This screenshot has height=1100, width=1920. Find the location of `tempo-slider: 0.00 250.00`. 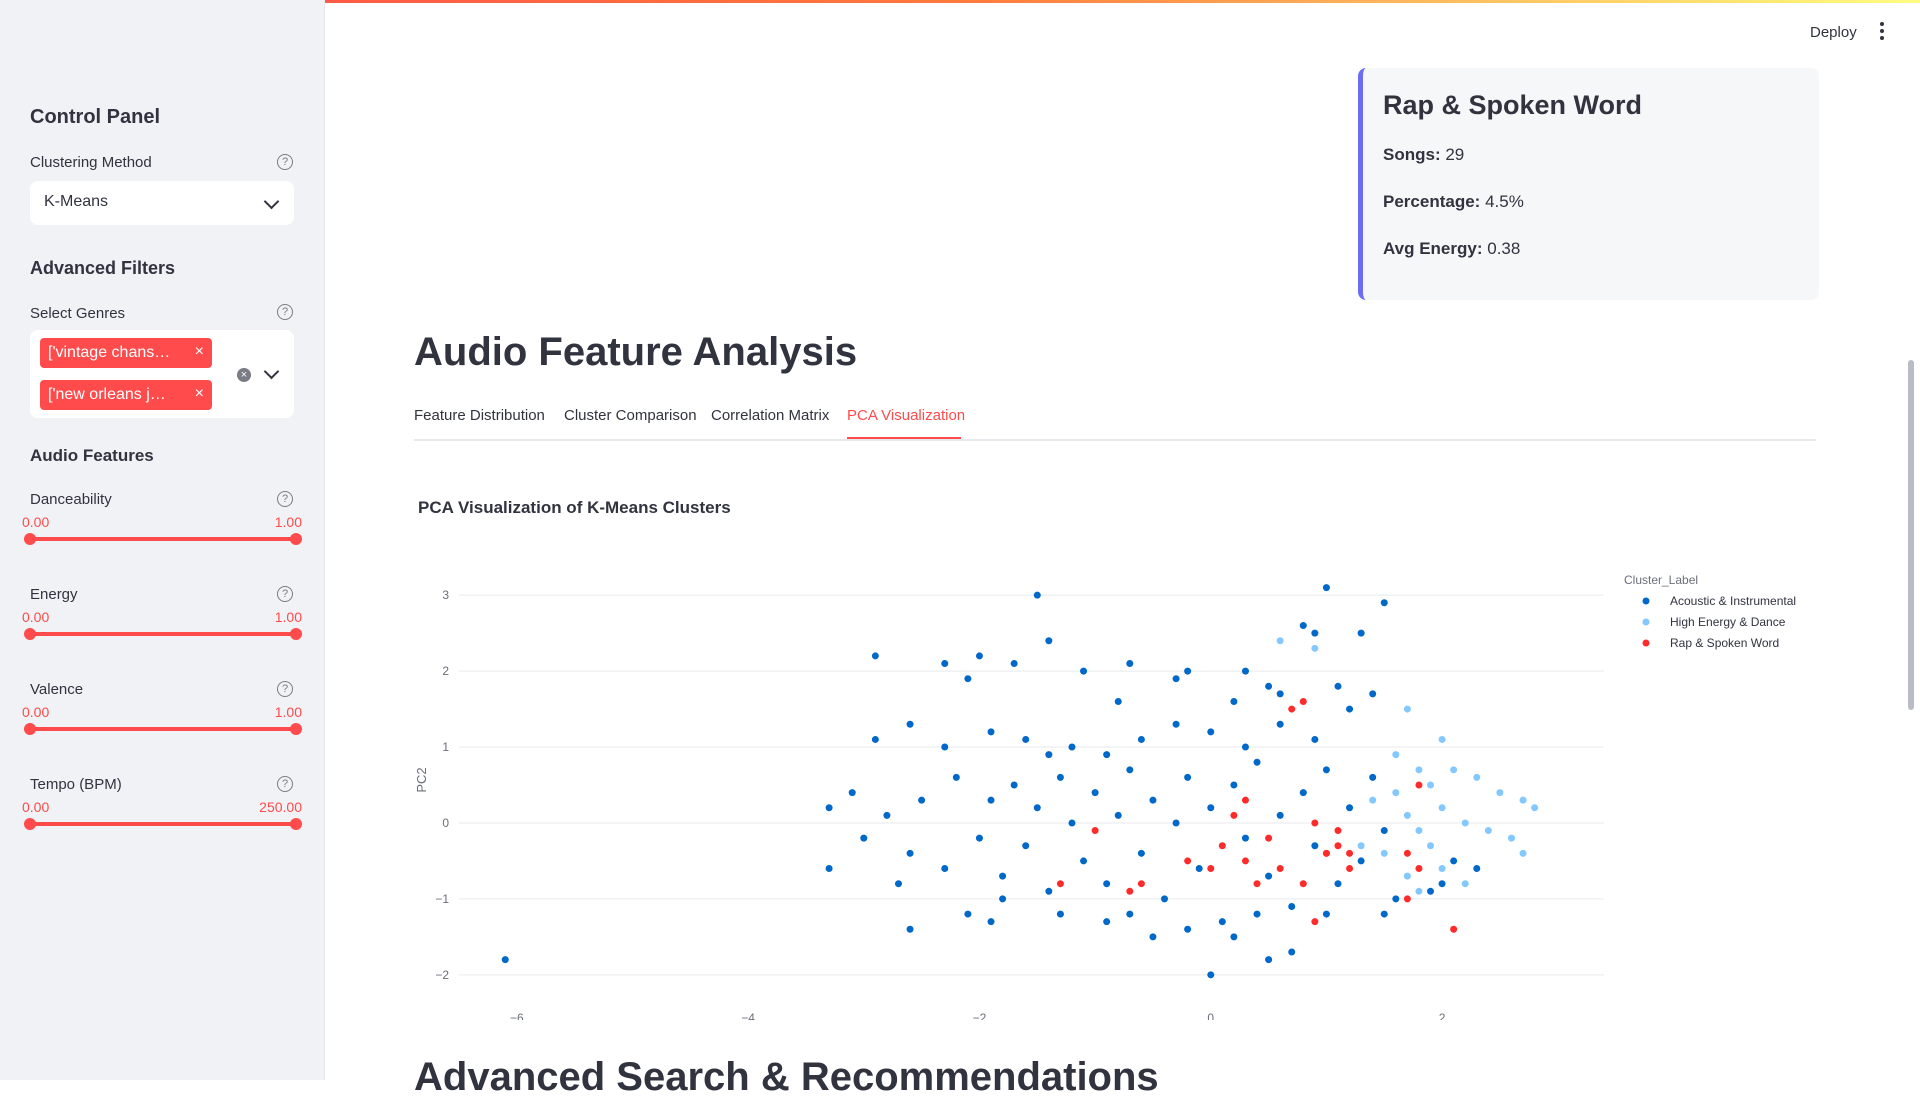

tempo-slider: 0.00 250.00 is located at coordinates (162, 819).